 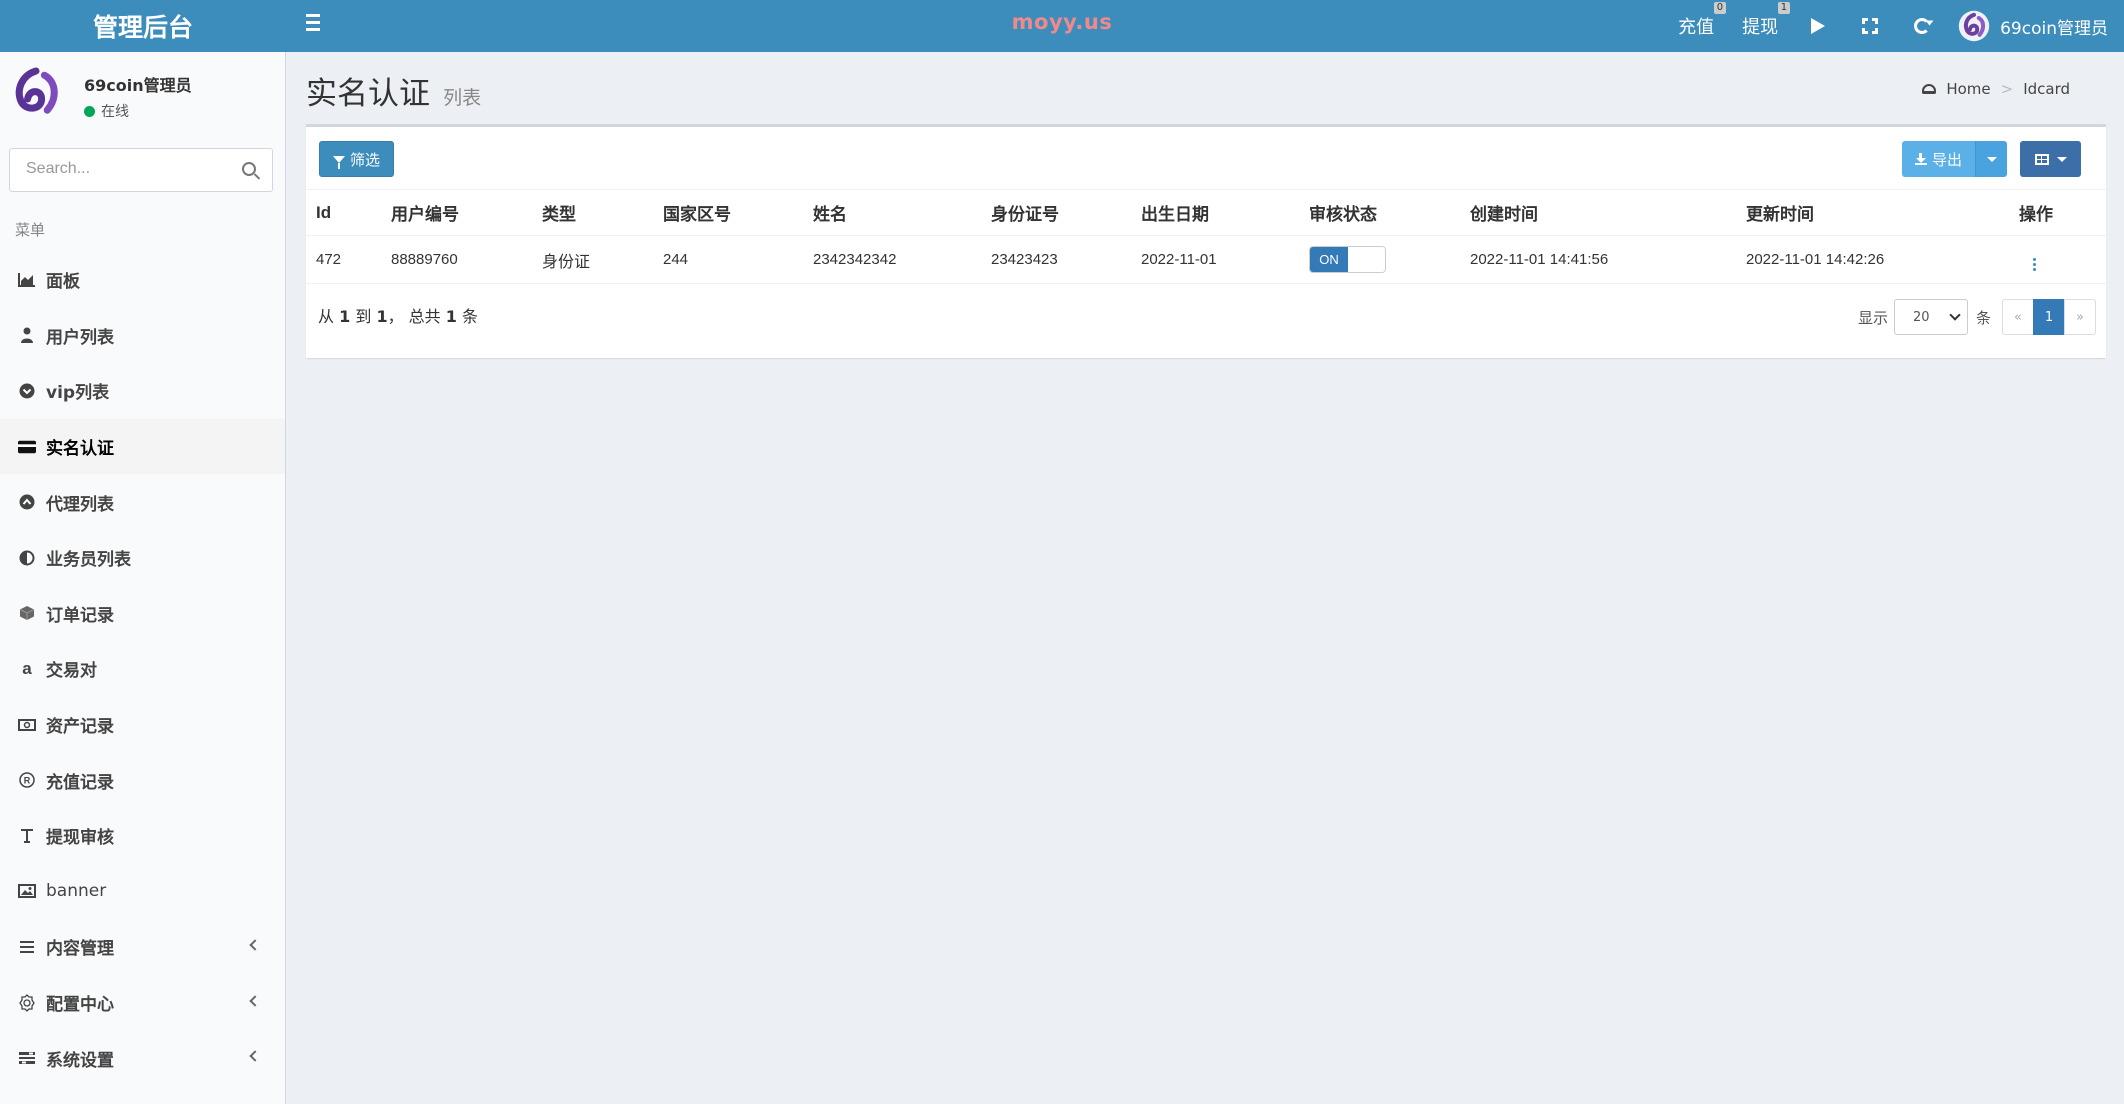 What do you see at coordinates (30, 230) in the screenshot?
I see `menu-header: 菜单` at bounding box center [30, 230].